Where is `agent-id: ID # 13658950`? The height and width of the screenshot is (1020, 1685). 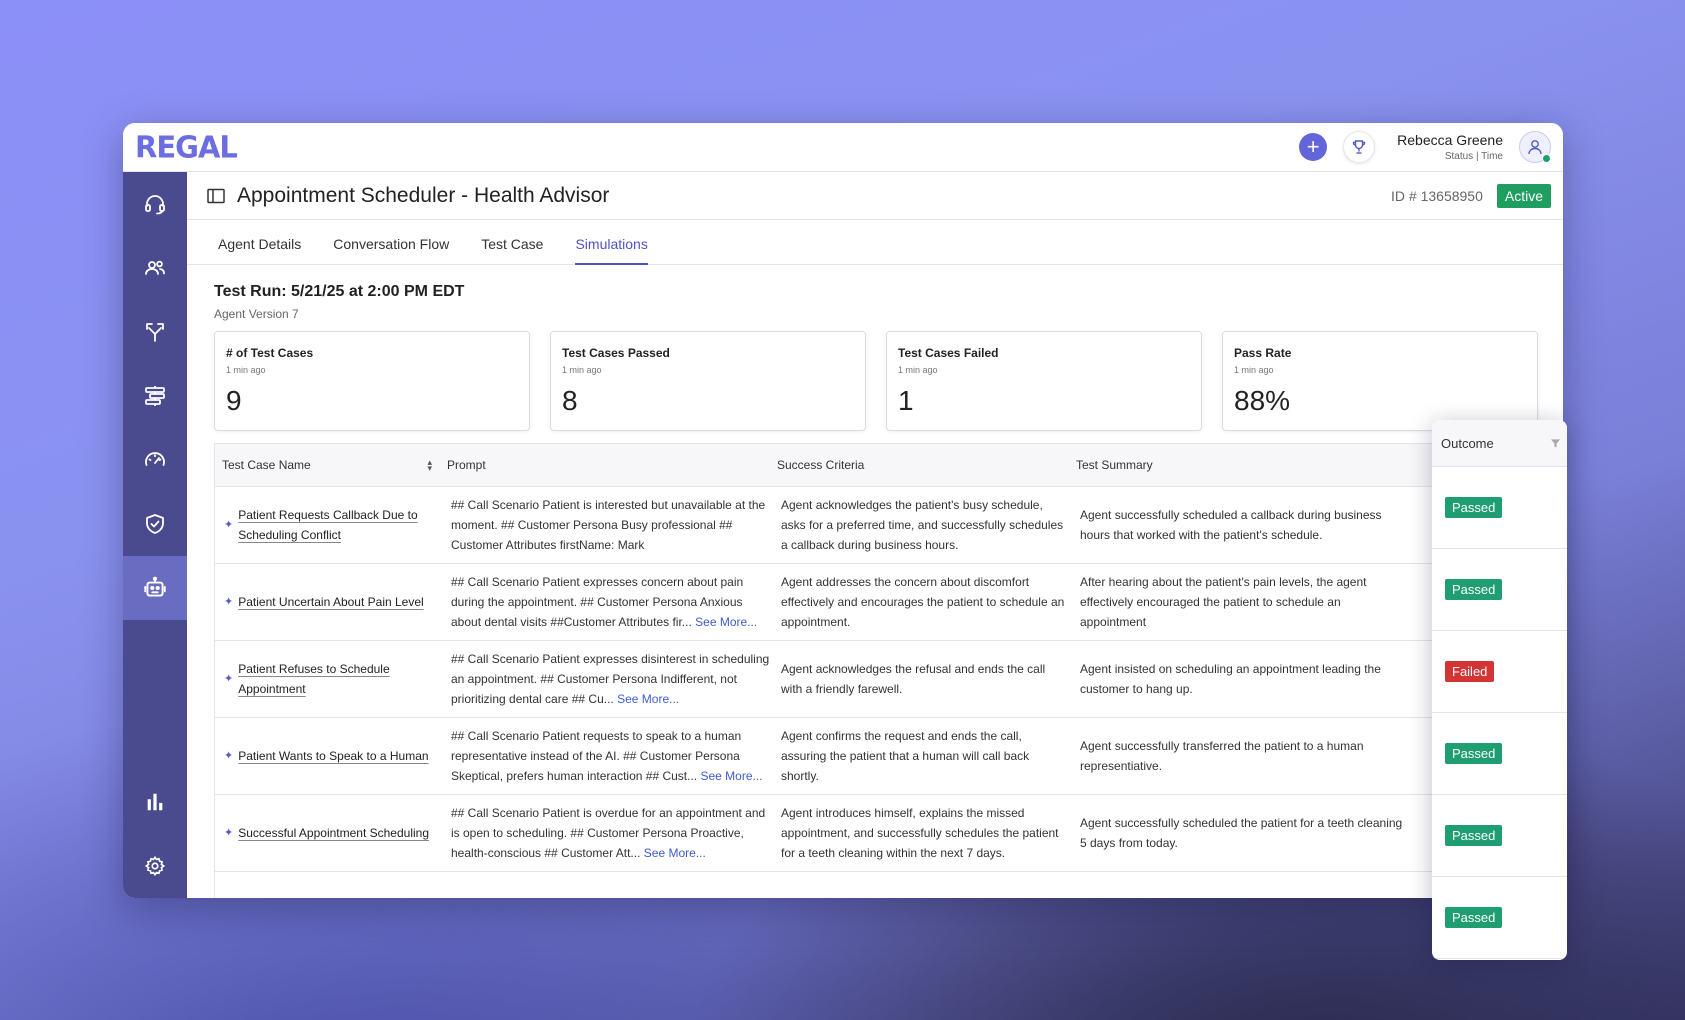
agent-id: ID # 13658950 is located at coordinates (1437, 195).